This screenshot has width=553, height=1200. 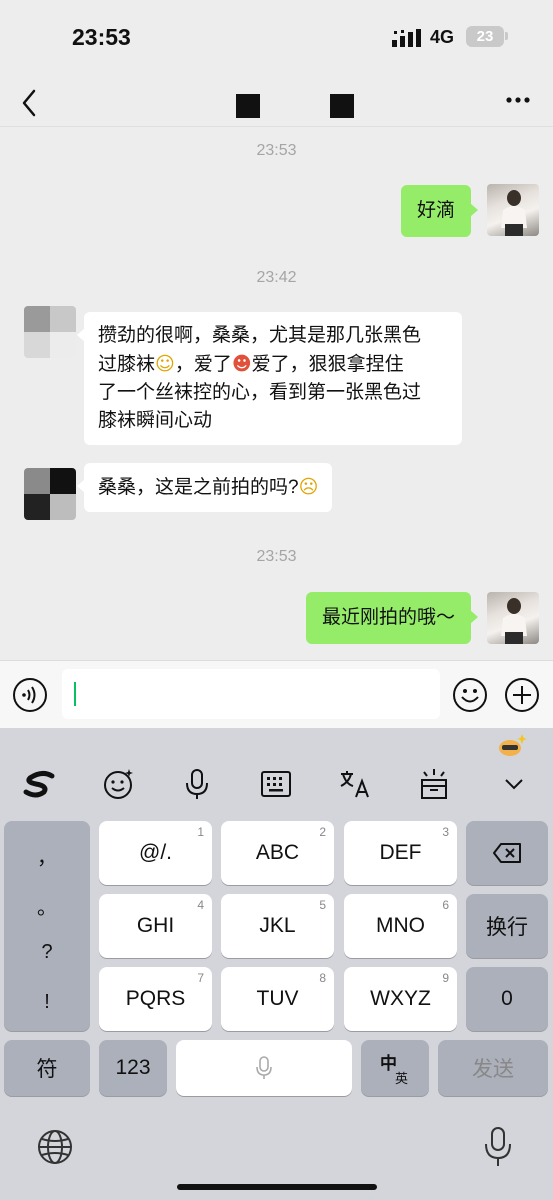 I want to click on message-text: ，爱了, so click(x=203, y=364).